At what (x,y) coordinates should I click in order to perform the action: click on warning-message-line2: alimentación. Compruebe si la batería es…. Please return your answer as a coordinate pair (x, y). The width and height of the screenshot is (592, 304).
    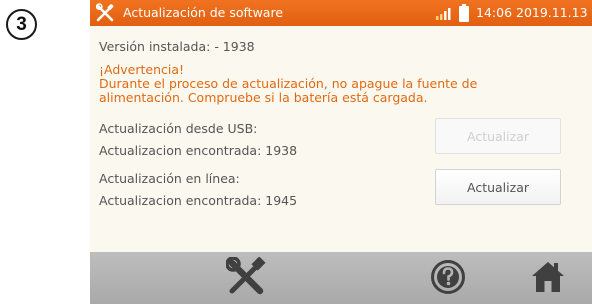
    Looking at the image, I should click on (263, 97).